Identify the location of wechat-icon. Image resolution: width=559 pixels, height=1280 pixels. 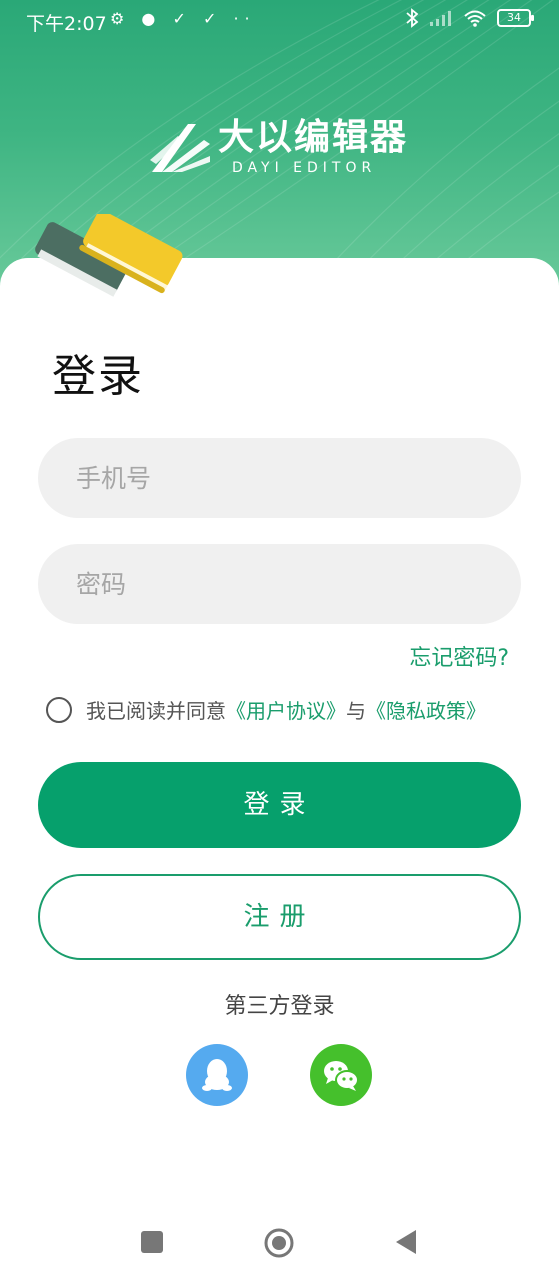
(341, 1076).